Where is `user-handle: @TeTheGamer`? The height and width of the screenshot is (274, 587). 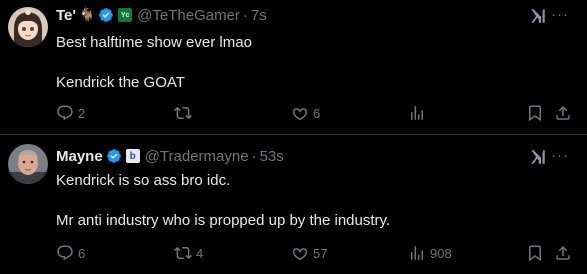
user-handle: @TeTheGamer is located at coordinates (188, 15).